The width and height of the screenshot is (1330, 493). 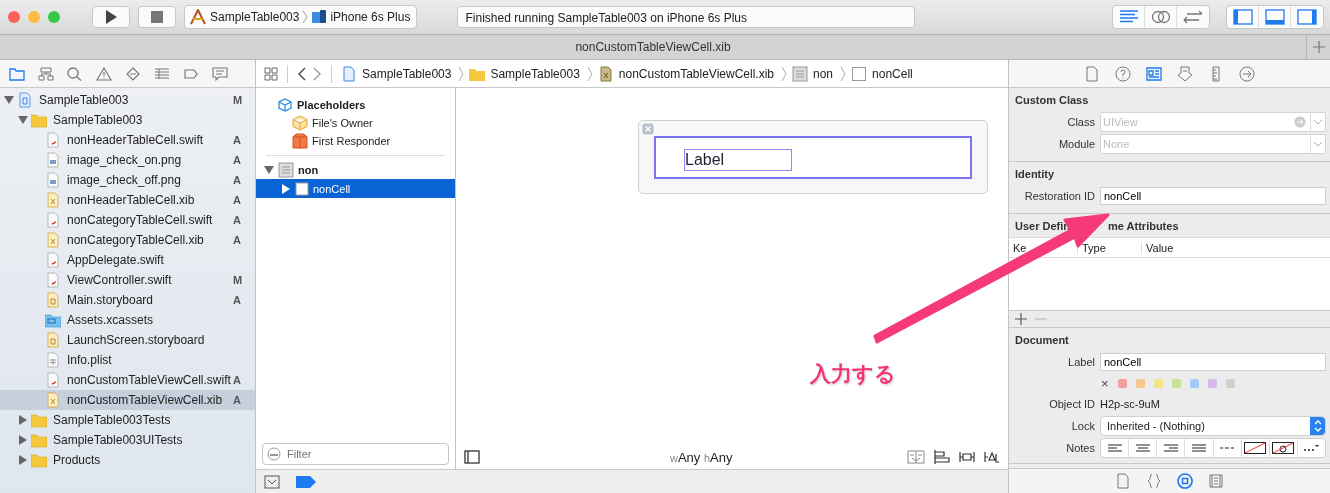 I want to click on module-combo-box: None, so click(x=1213, y=144).